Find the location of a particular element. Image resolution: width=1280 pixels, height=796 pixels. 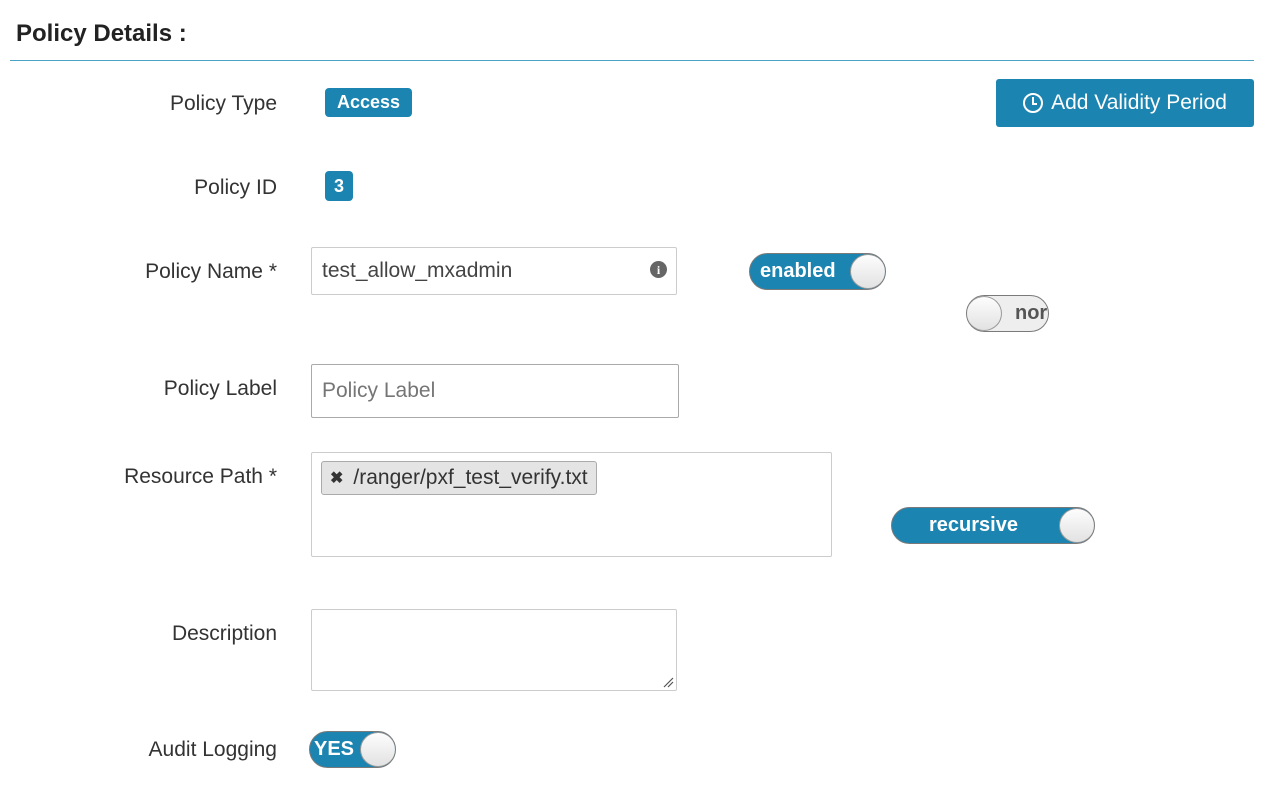

audit-logging-toggle: YES is located at coordinates (352, 749).